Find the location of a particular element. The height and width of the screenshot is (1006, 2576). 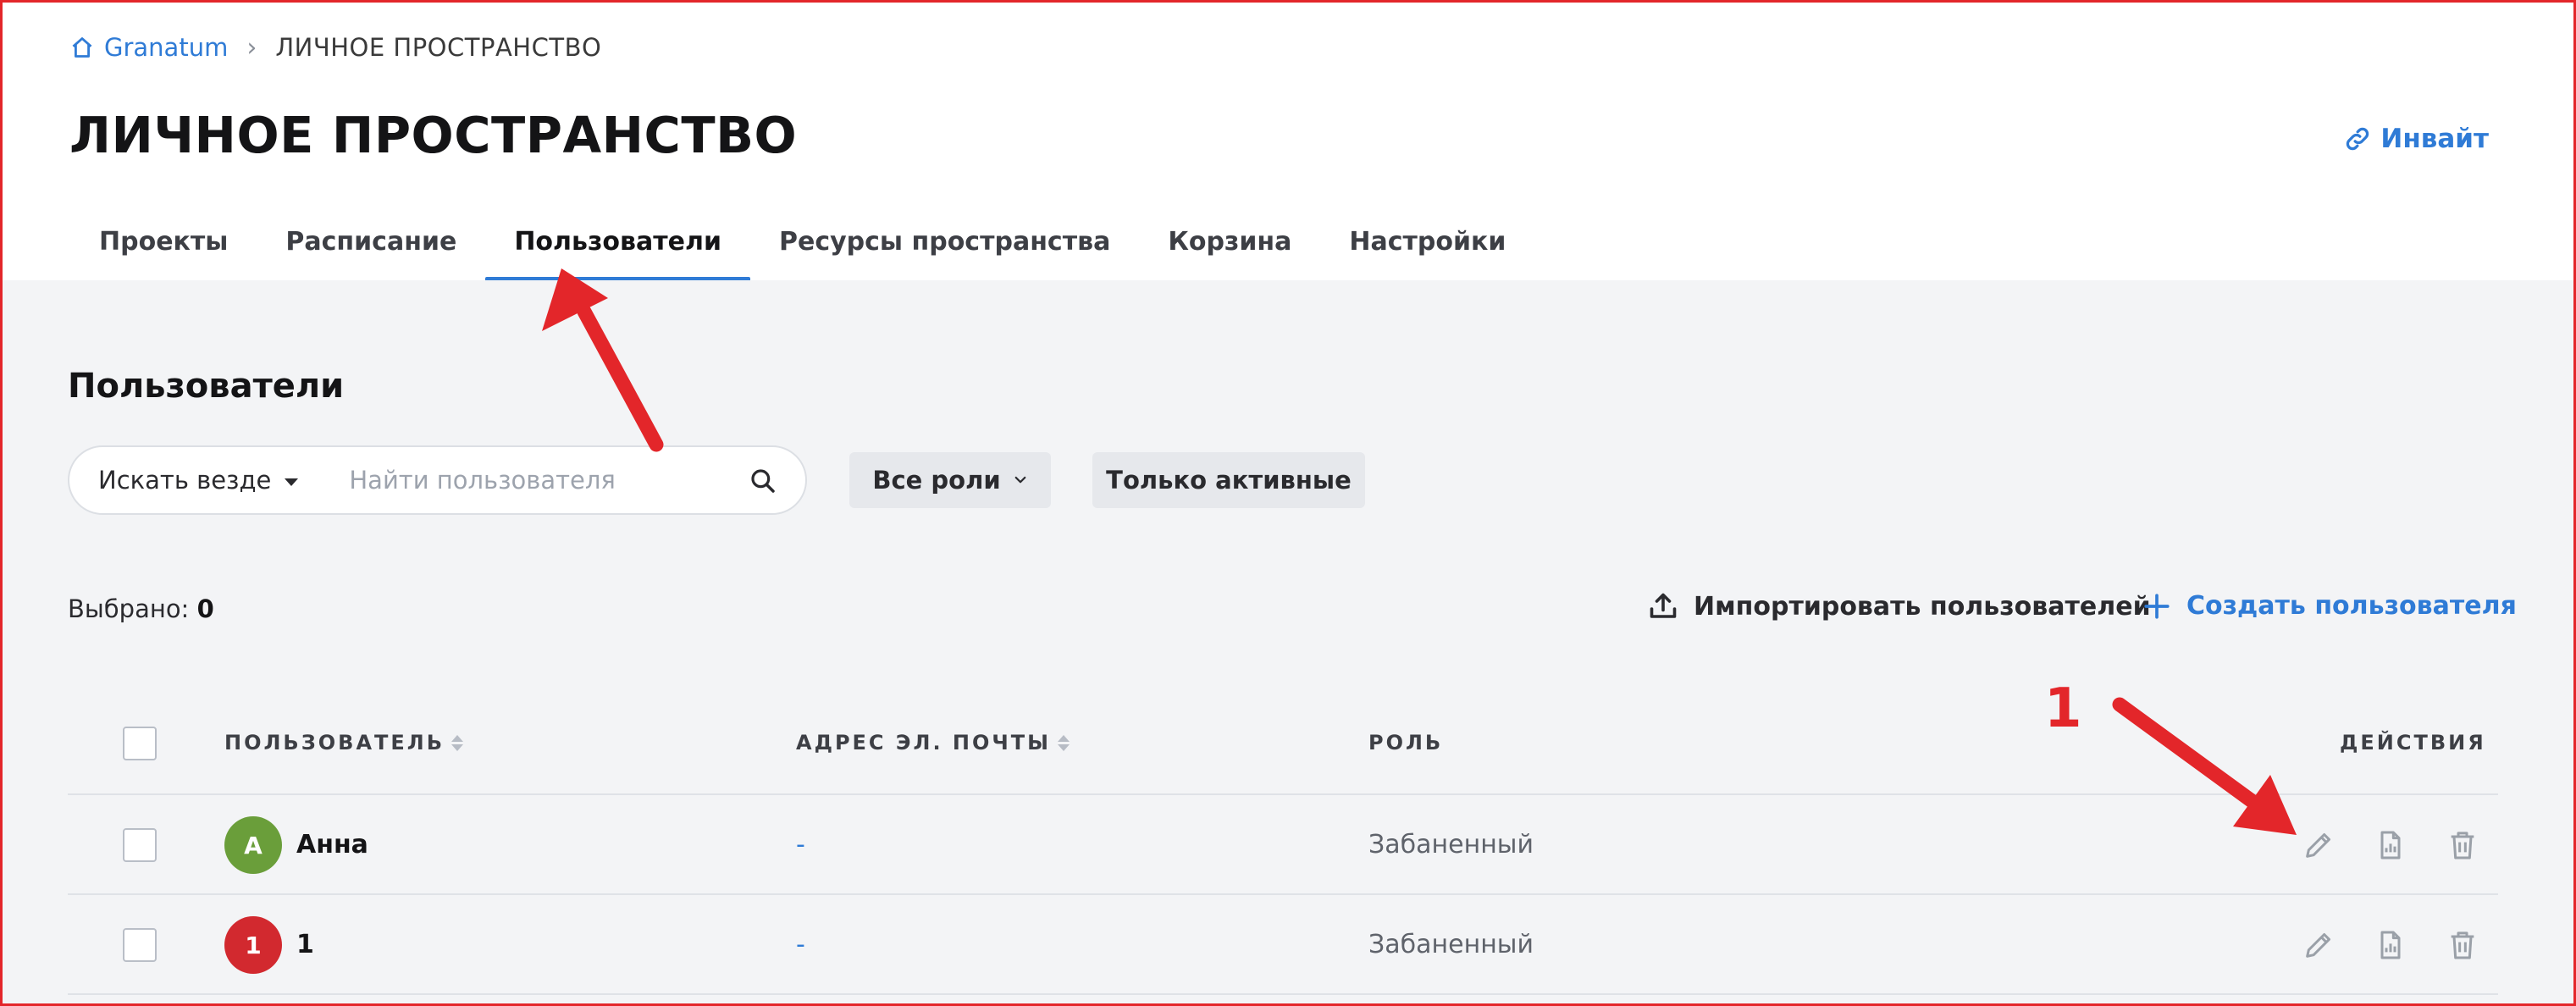

chevron-right-icon: › is located at coordinates (252, 47).